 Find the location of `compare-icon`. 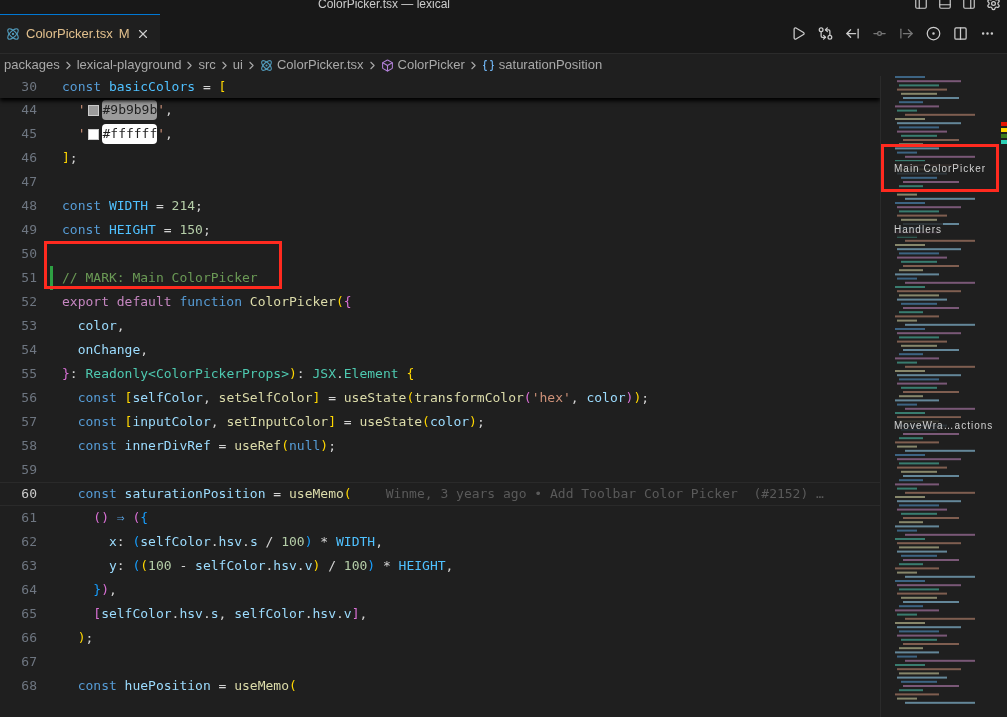

compare-icon is located at coordinates (825, 33).